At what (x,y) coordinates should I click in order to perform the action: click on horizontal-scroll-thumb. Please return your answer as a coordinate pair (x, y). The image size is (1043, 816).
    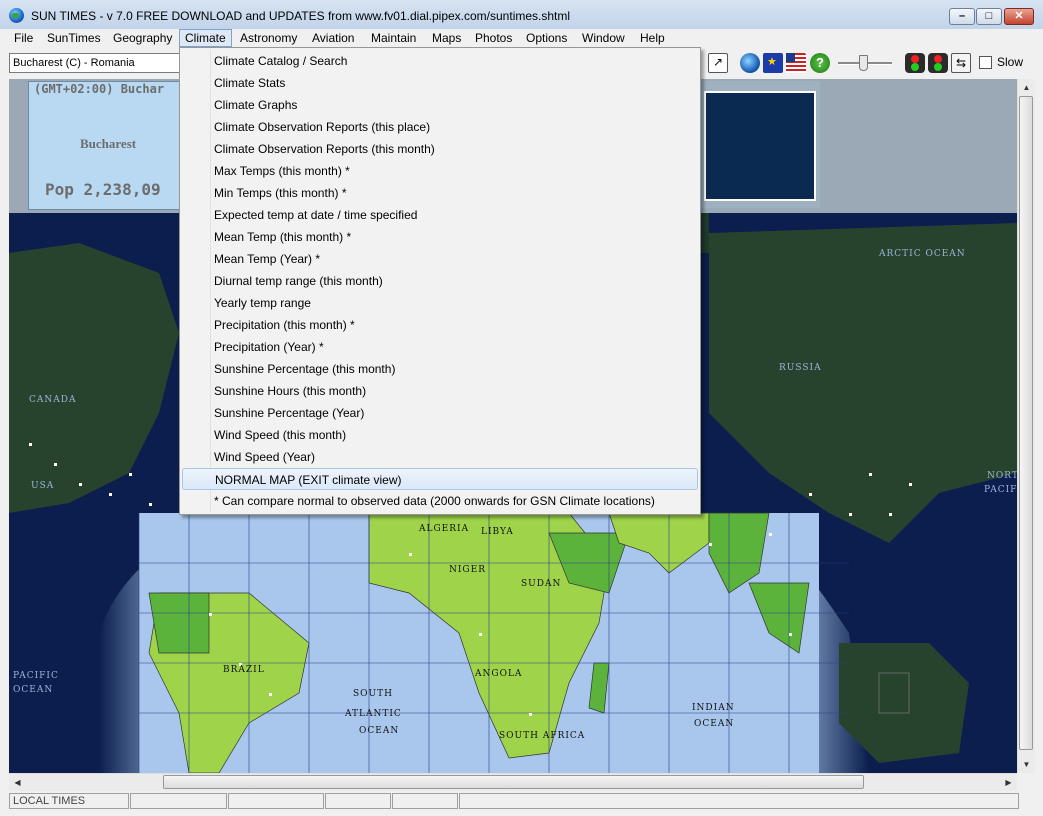
    Looking at the image, I should click on (513, 782).